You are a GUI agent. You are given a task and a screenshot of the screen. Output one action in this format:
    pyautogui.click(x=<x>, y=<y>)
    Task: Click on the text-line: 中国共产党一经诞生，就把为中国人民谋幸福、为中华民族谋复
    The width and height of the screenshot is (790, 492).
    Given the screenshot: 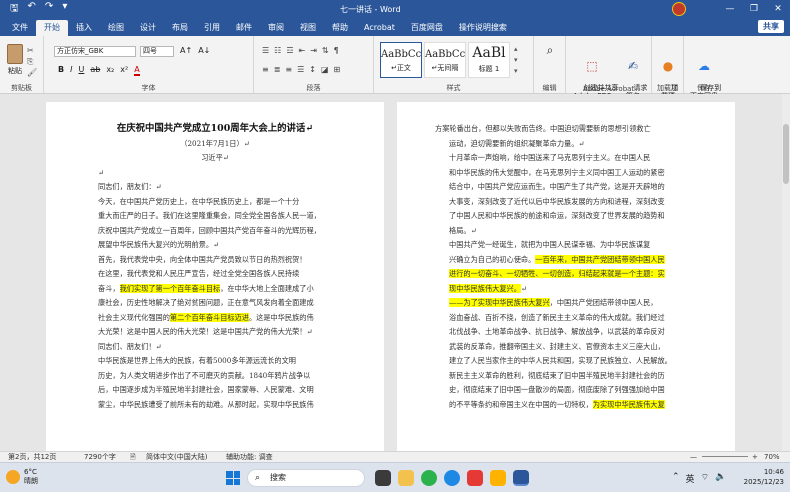 What is the action you would take?
    pyautogui.click(x=566, y=245)
    